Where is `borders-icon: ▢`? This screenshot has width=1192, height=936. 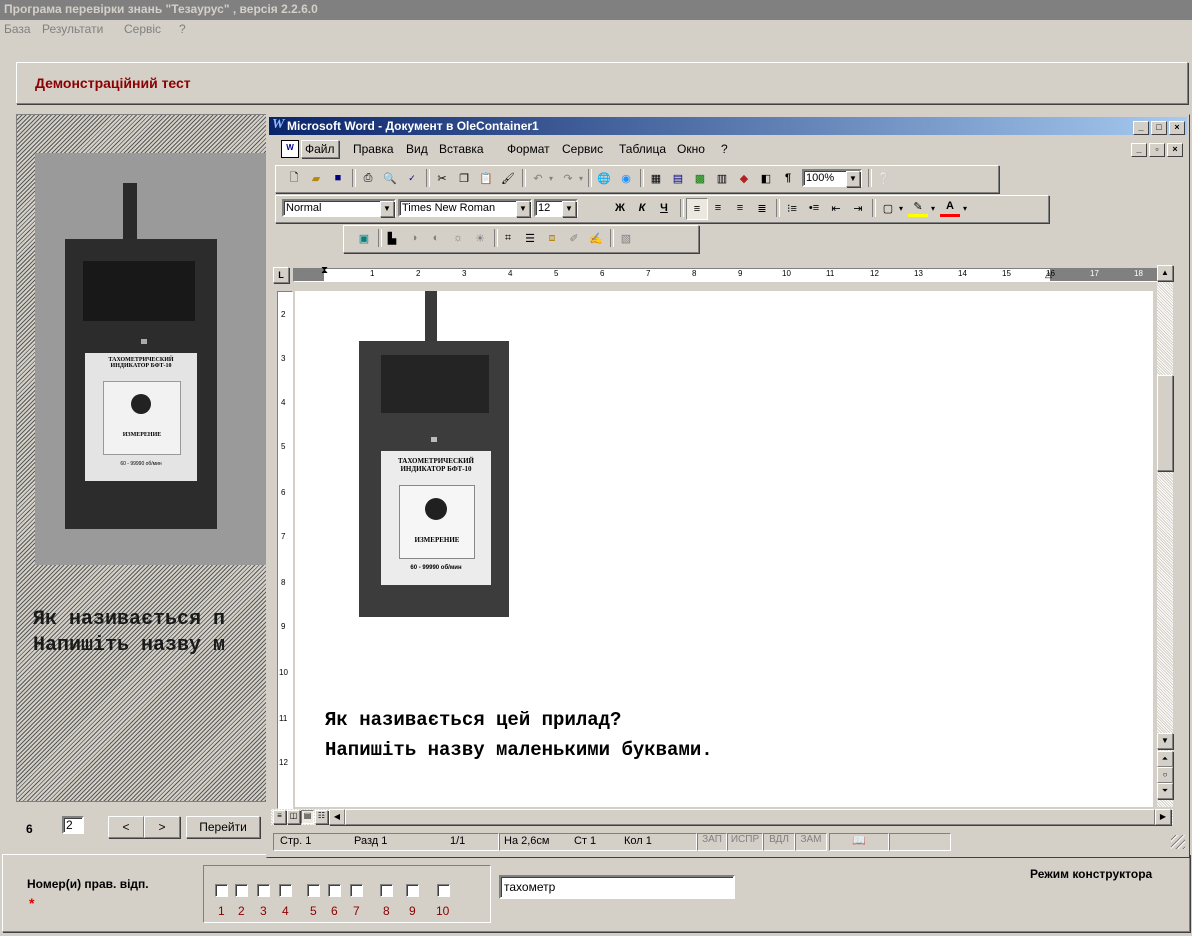
borders-icon: ▢ is located at coordinates (888, 208).